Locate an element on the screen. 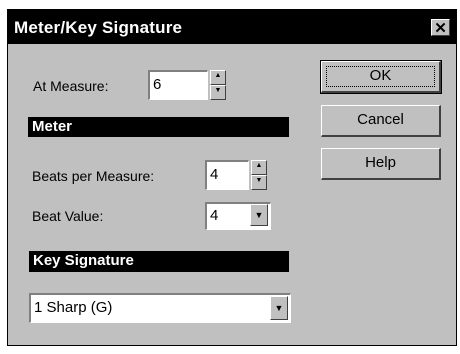 This screenshot has height=354, width=460. at-measure-spinner: ▲ ▼ is located at coordinates (218, 85).